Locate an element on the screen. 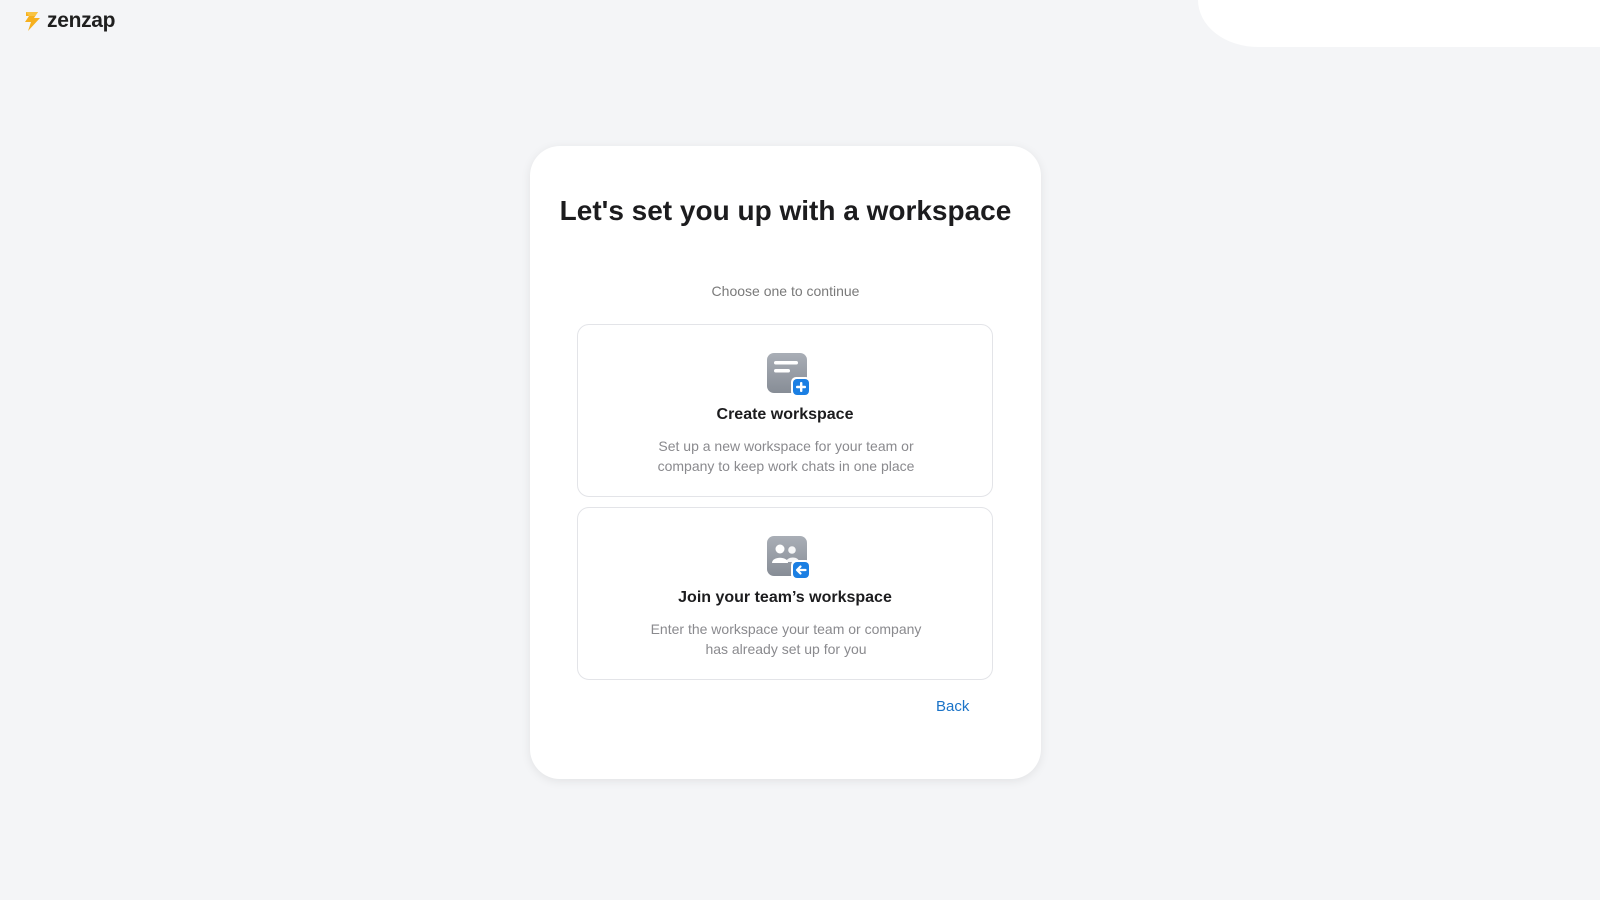 The width and height of the screenshot is (1600, 900). create-workspace-title: Create workspace is located at coordinates (785, 414).